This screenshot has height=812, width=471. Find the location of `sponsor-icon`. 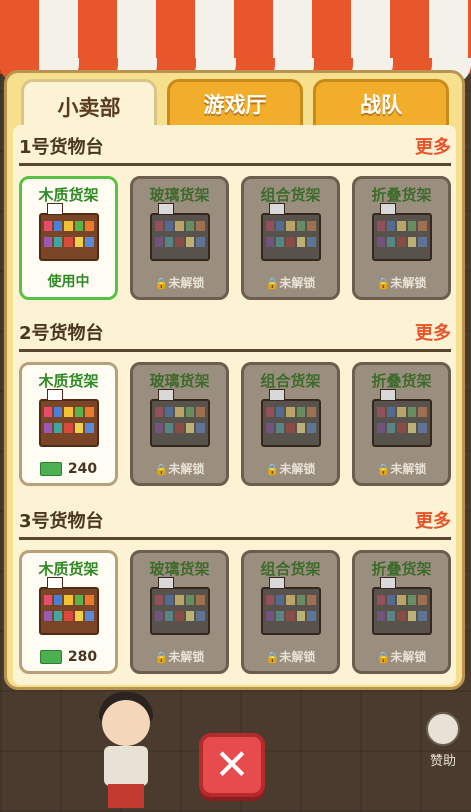

sponsor-icon is located at coordinates (443, 729).